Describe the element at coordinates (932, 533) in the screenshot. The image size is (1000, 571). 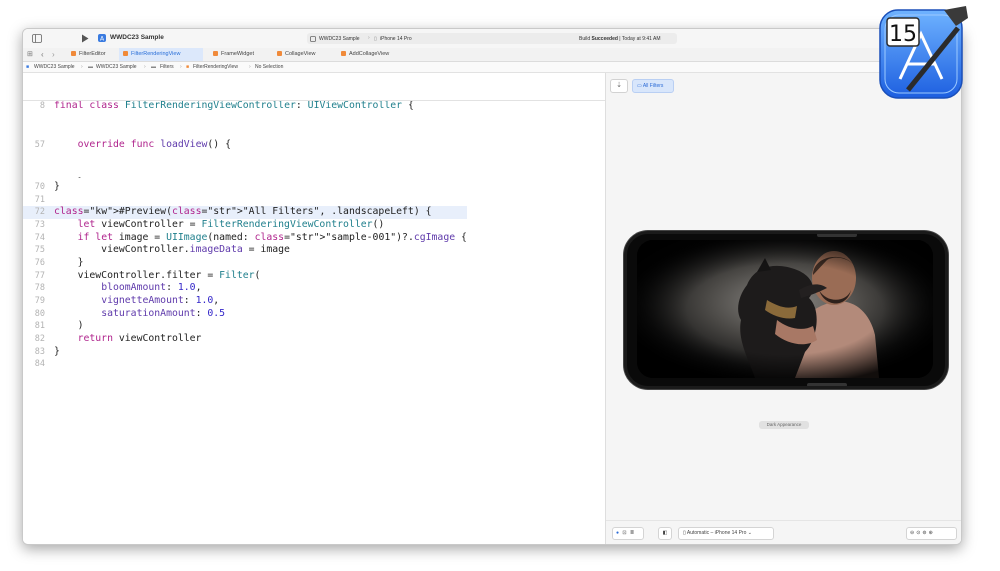
I see `zoom-in-icon: ⊕` at that location.